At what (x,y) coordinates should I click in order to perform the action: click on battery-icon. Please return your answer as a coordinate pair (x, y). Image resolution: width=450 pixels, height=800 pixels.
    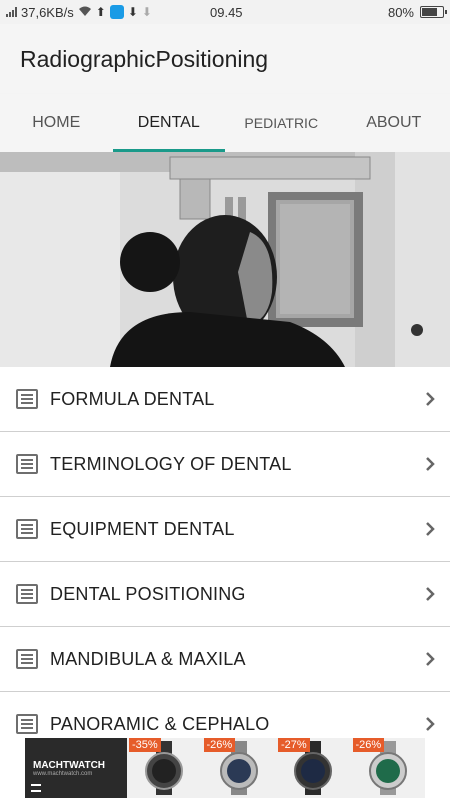
    Looking at the image, I should click on (433, 12).